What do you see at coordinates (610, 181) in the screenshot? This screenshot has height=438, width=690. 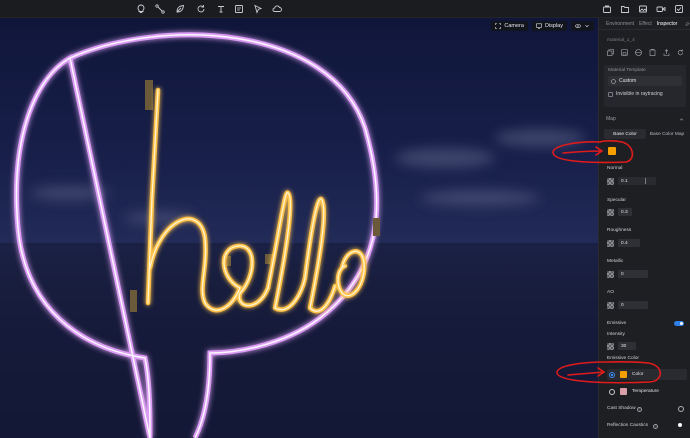 I see `normal-map-slot` at bounding box center [610, 181].